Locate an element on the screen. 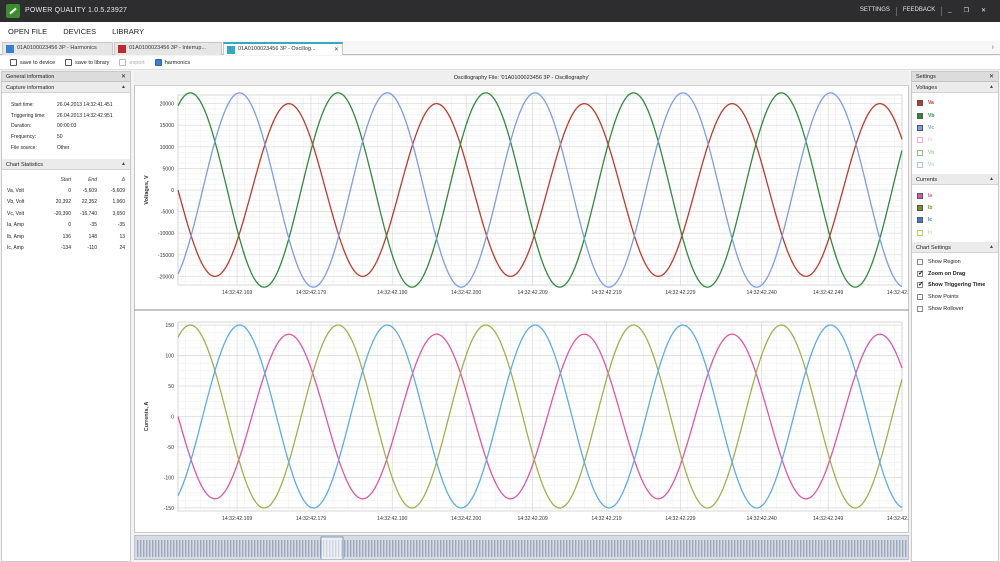 Image resolution: width=1000 pixels, height=562 pixels. series-toggle-ia: Ia is located at coordinates (955, 195).